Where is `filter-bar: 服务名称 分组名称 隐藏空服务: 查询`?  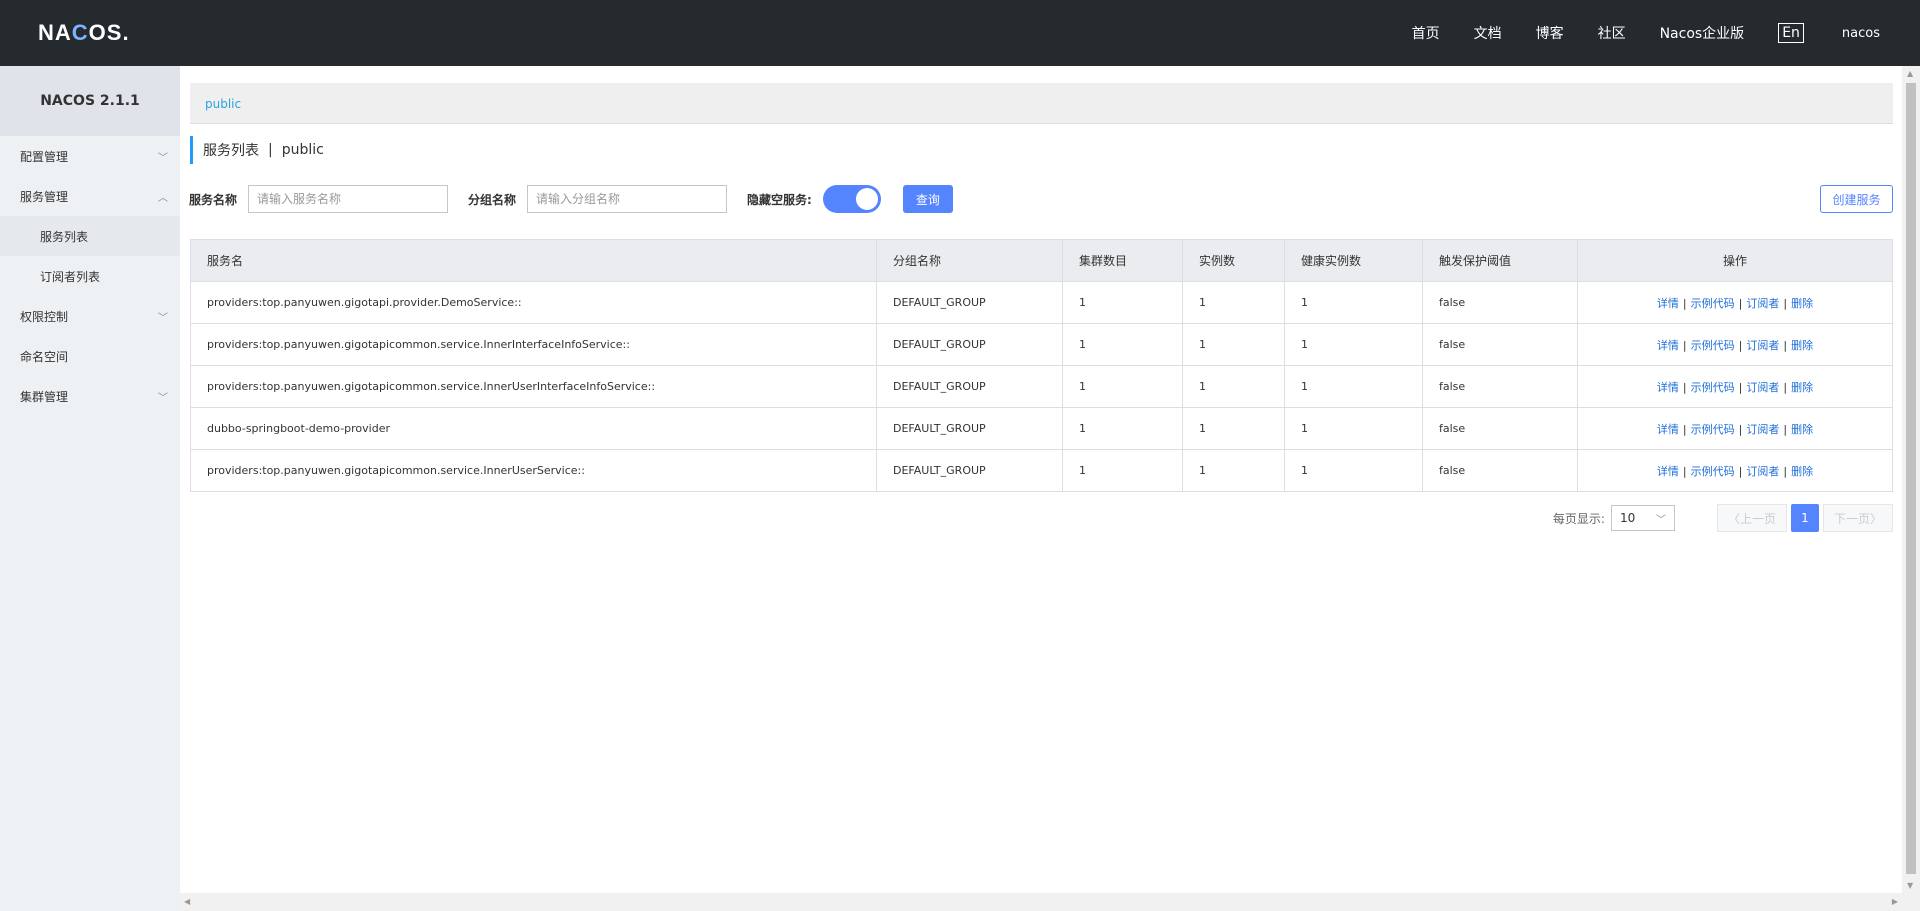
filter-bar: 服务名称 分组名称 隐藏空服务: 查询 is located at coordinates (571, 199).